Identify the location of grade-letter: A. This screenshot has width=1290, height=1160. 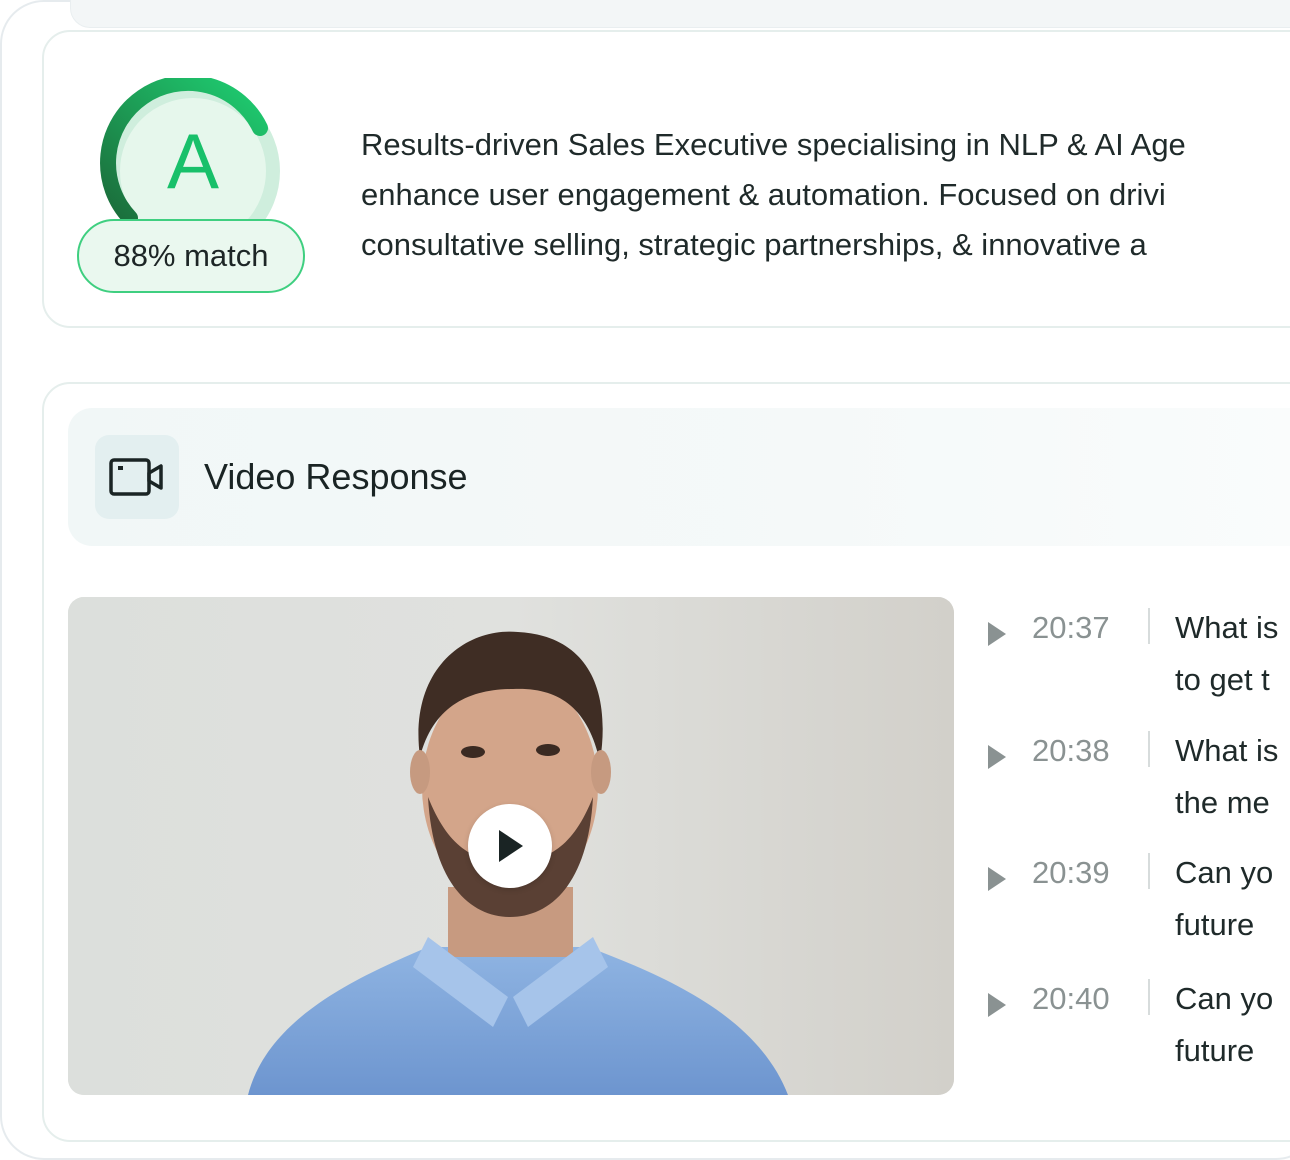
(193, 161).